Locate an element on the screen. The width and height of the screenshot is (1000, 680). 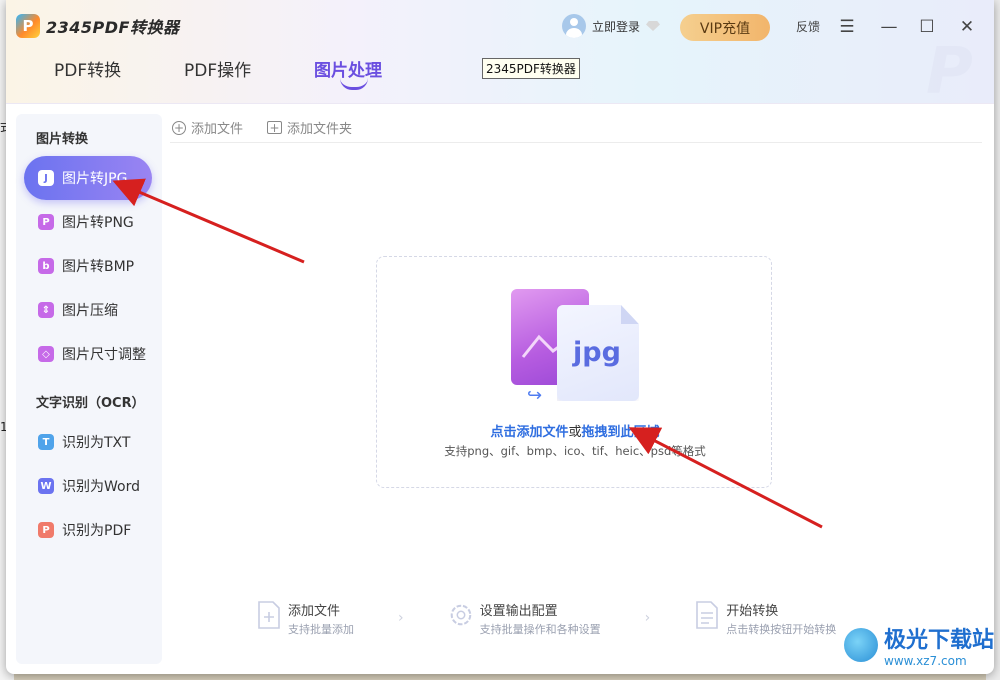
or-text: 或 is located at coordinates (575, 432).